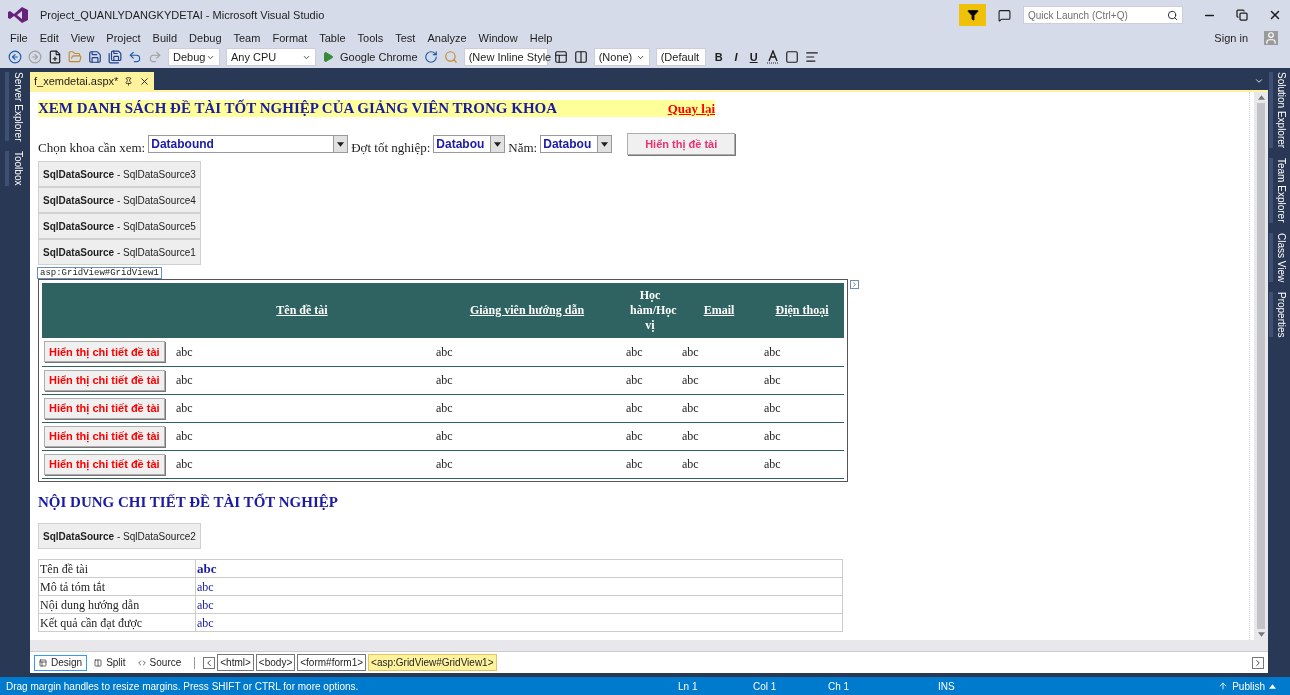 Image resolution: width=1290 pixels, height=695 pixels. What do you see at coordinates (541, 38) in the screenshot?
I see `menu-item: Help` at bounding box center [541, 38].